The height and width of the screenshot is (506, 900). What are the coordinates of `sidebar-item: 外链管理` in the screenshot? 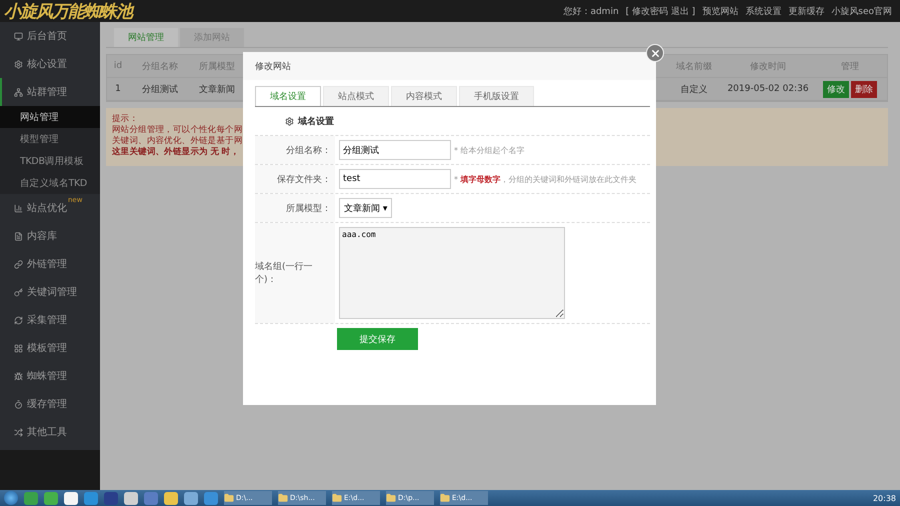 It's located at (50, 264).